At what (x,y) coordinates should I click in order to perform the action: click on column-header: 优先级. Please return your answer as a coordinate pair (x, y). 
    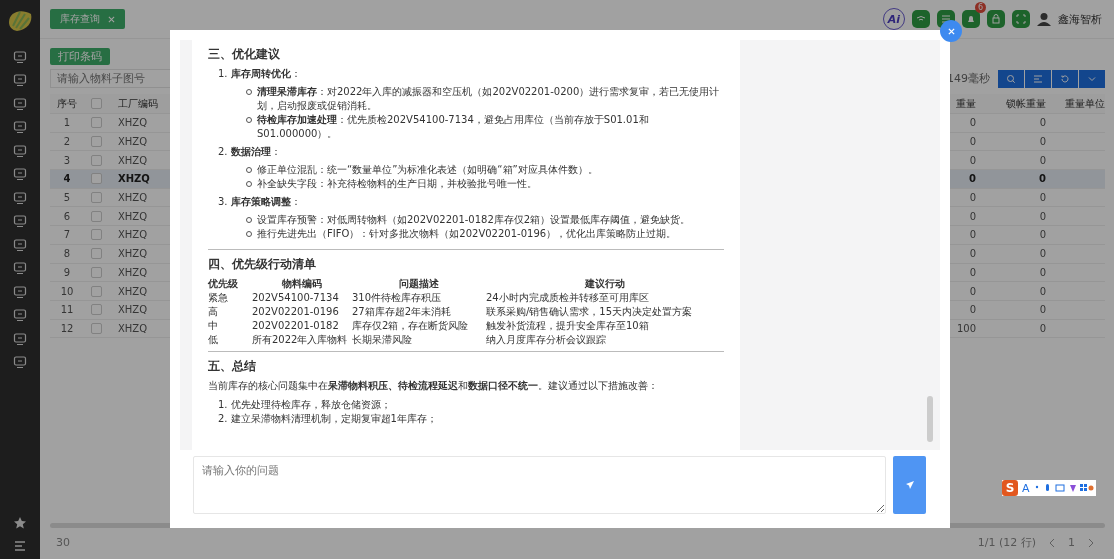
    Looking at the image, I should click on (223, 284).